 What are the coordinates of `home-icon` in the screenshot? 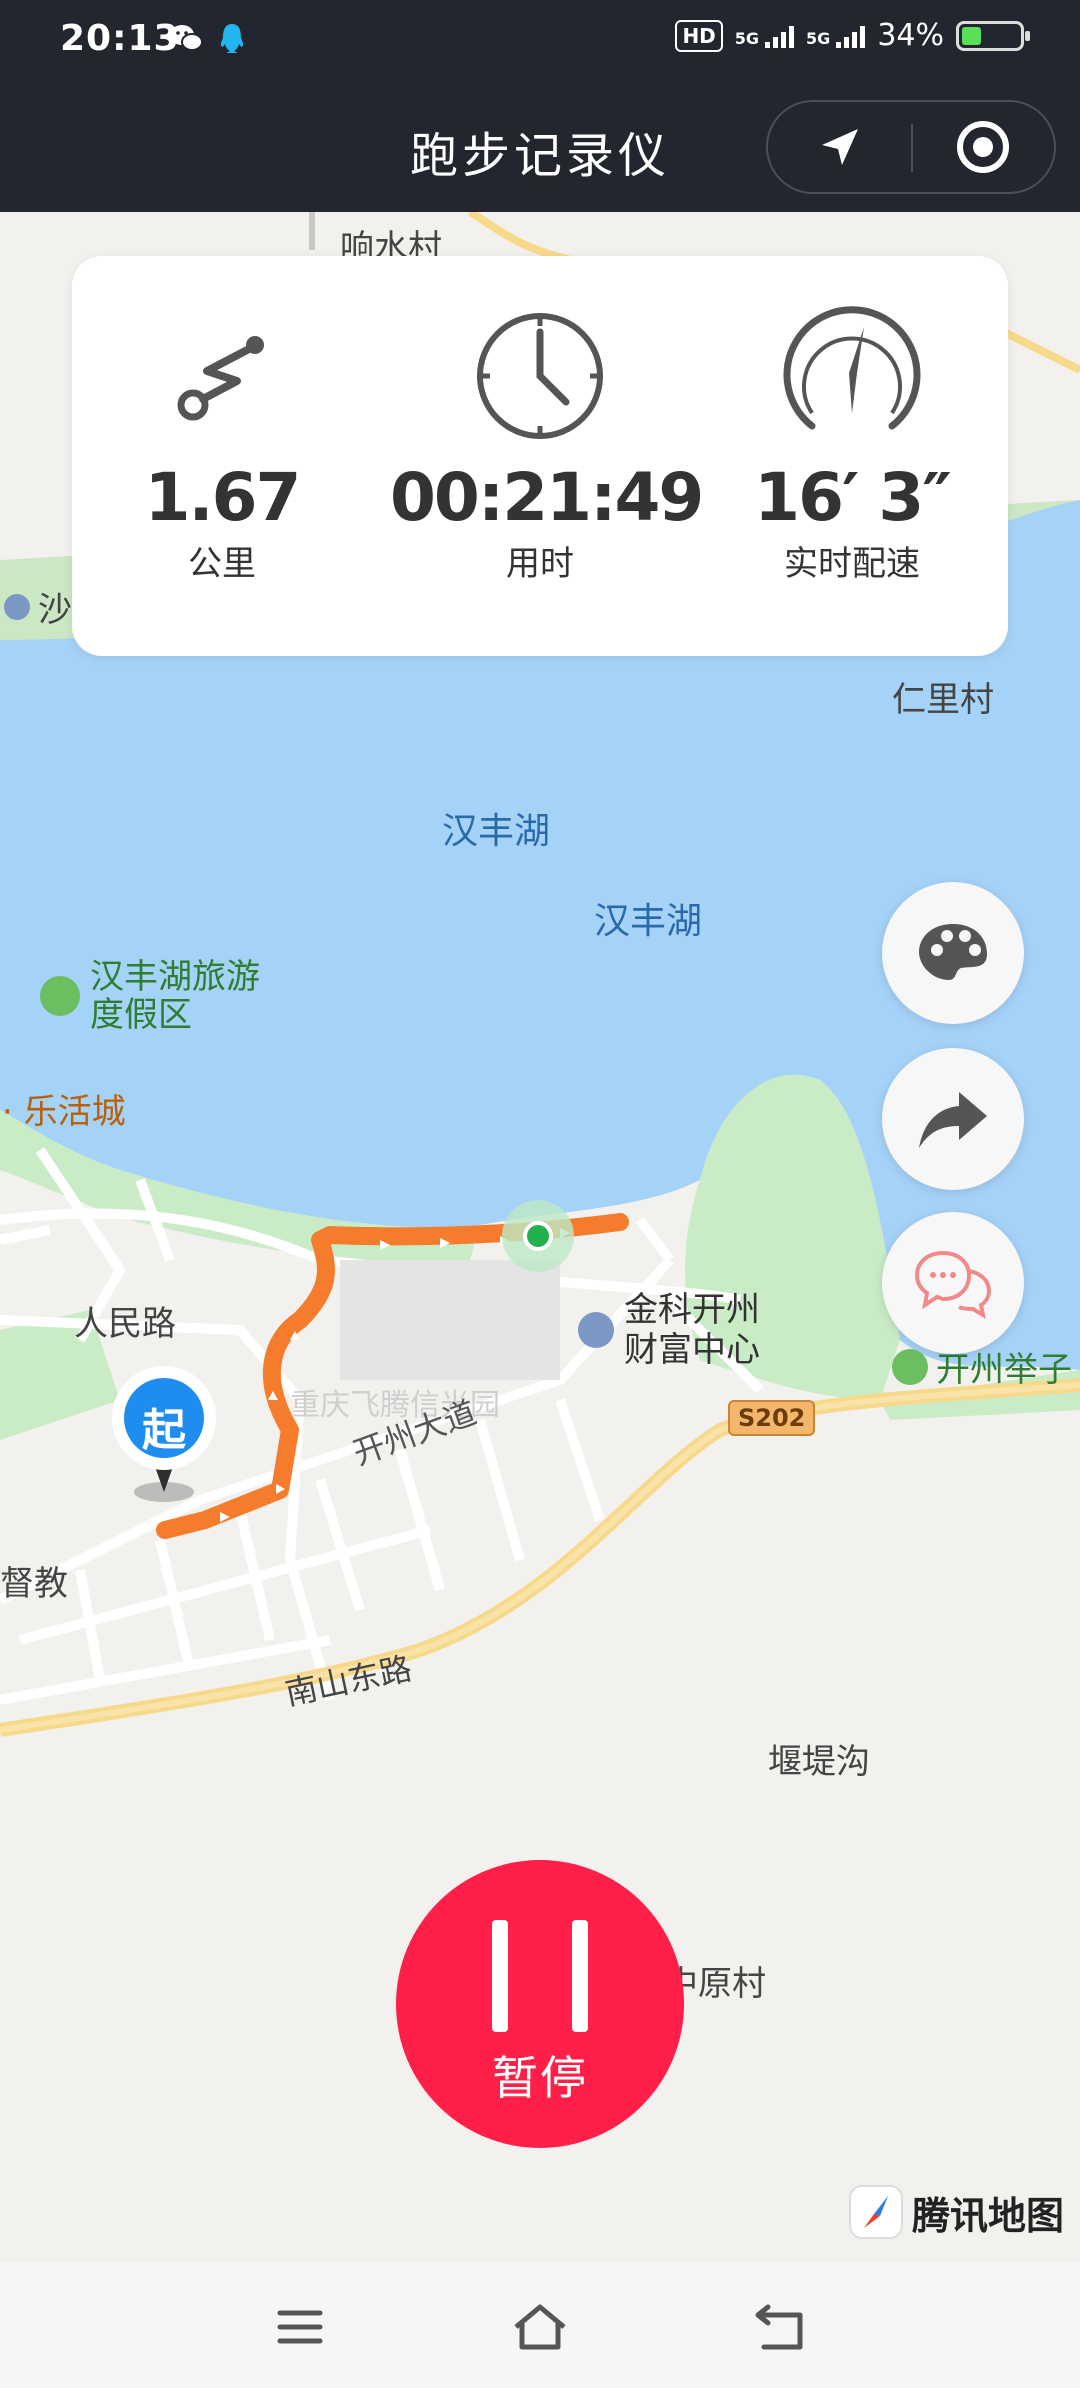 It's located at (540, 2327).